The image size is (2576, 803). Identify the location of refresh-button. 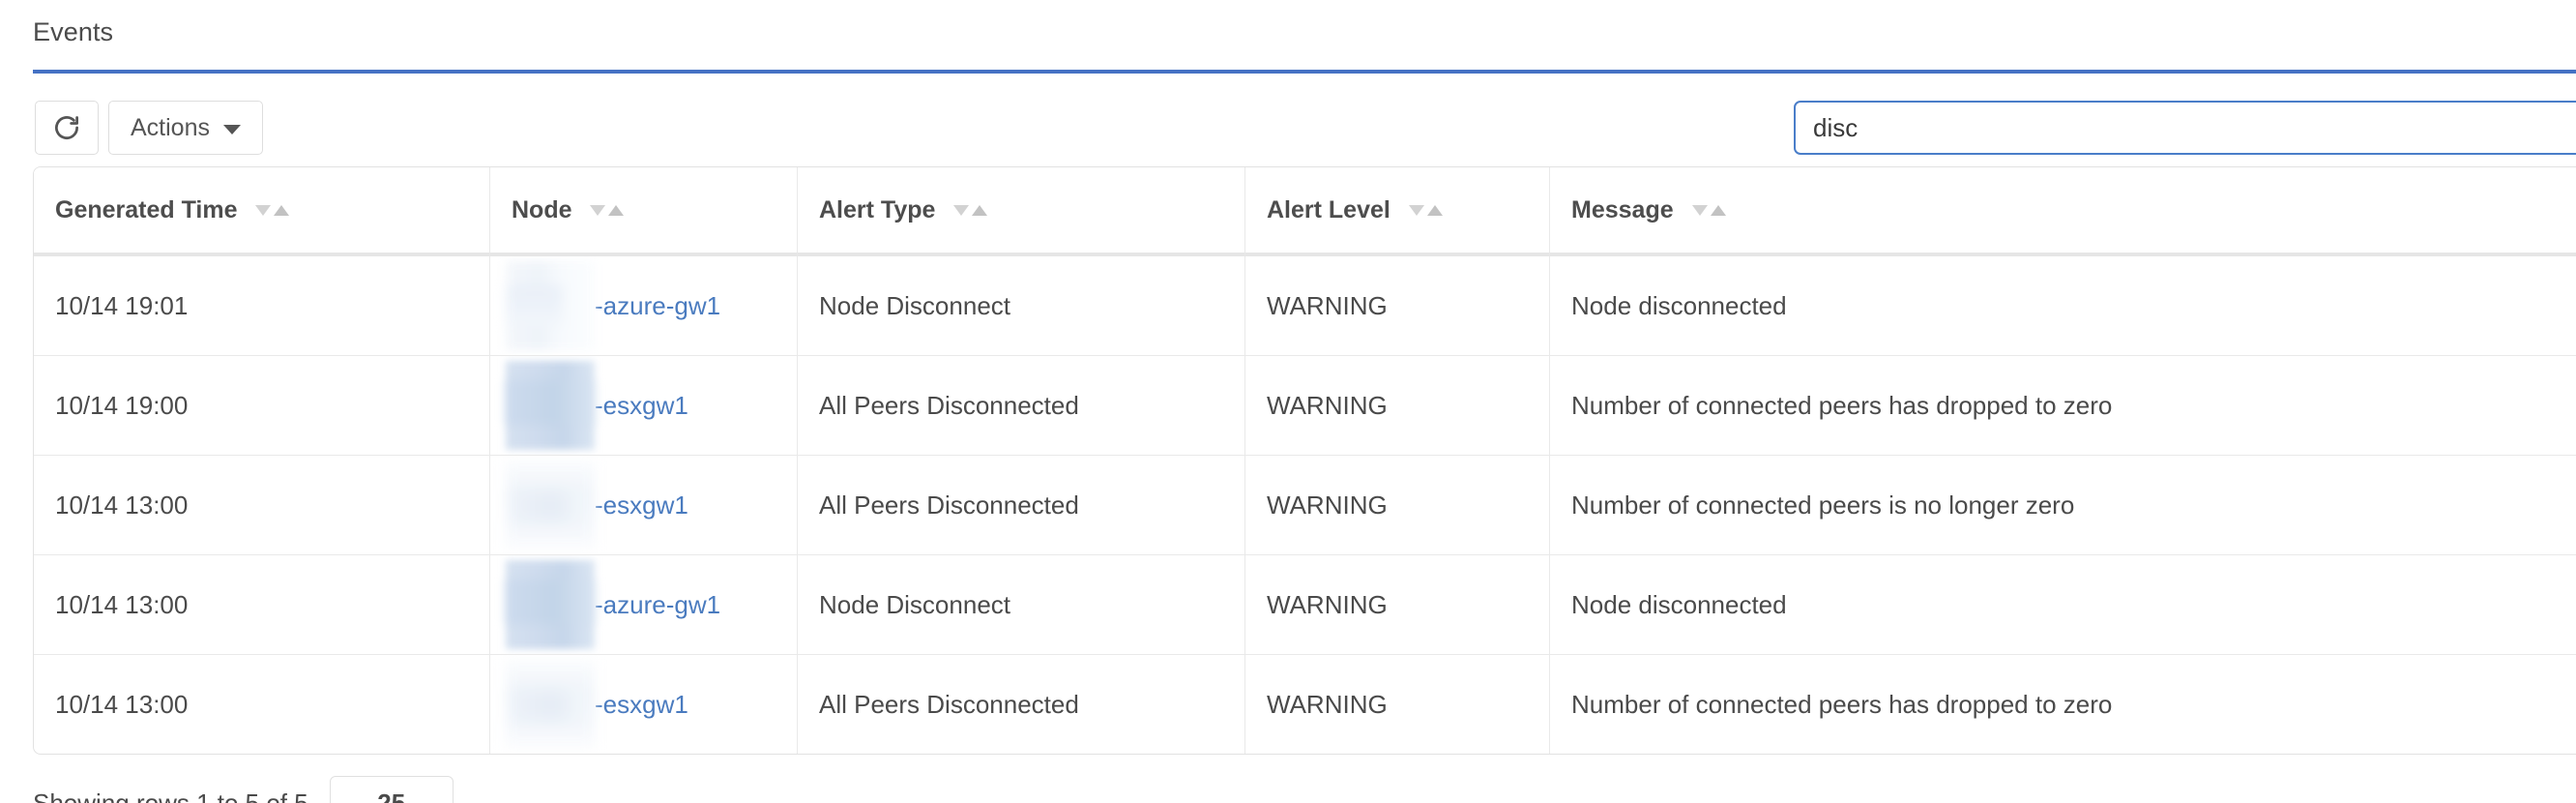
(67, 128).